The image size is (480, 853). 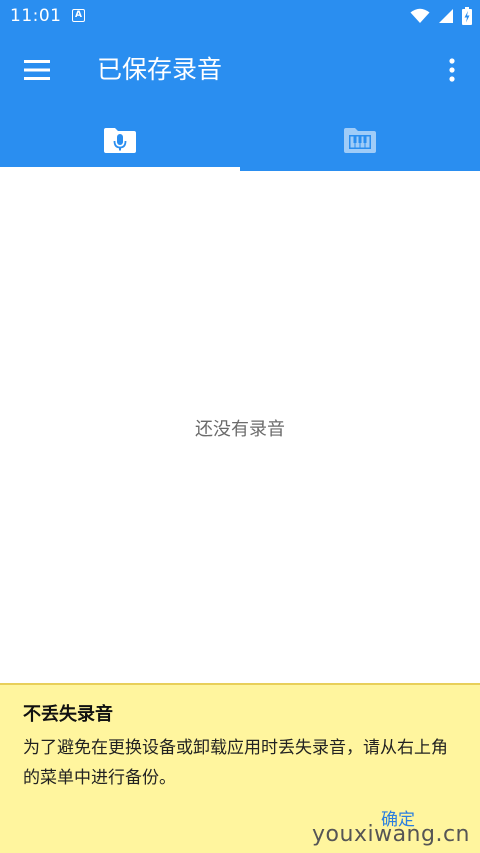 I want to click on tab-recordings, so click(x=120, y=139).